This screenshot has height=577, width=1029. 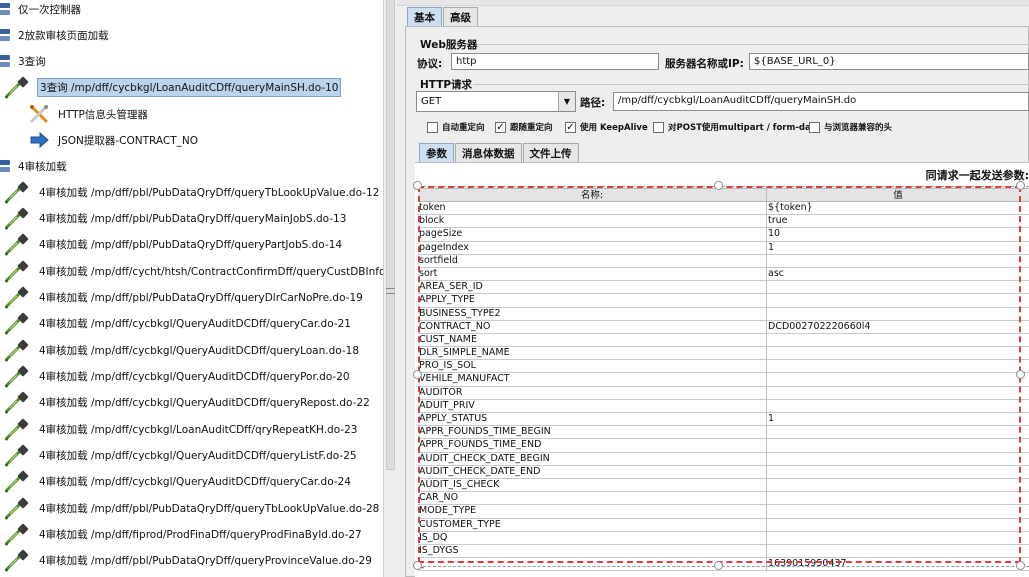 What do you see at coordinates (898, 274) in the screenshot?
I see `param-value-cell: asc` at bounding box center [898, 274].